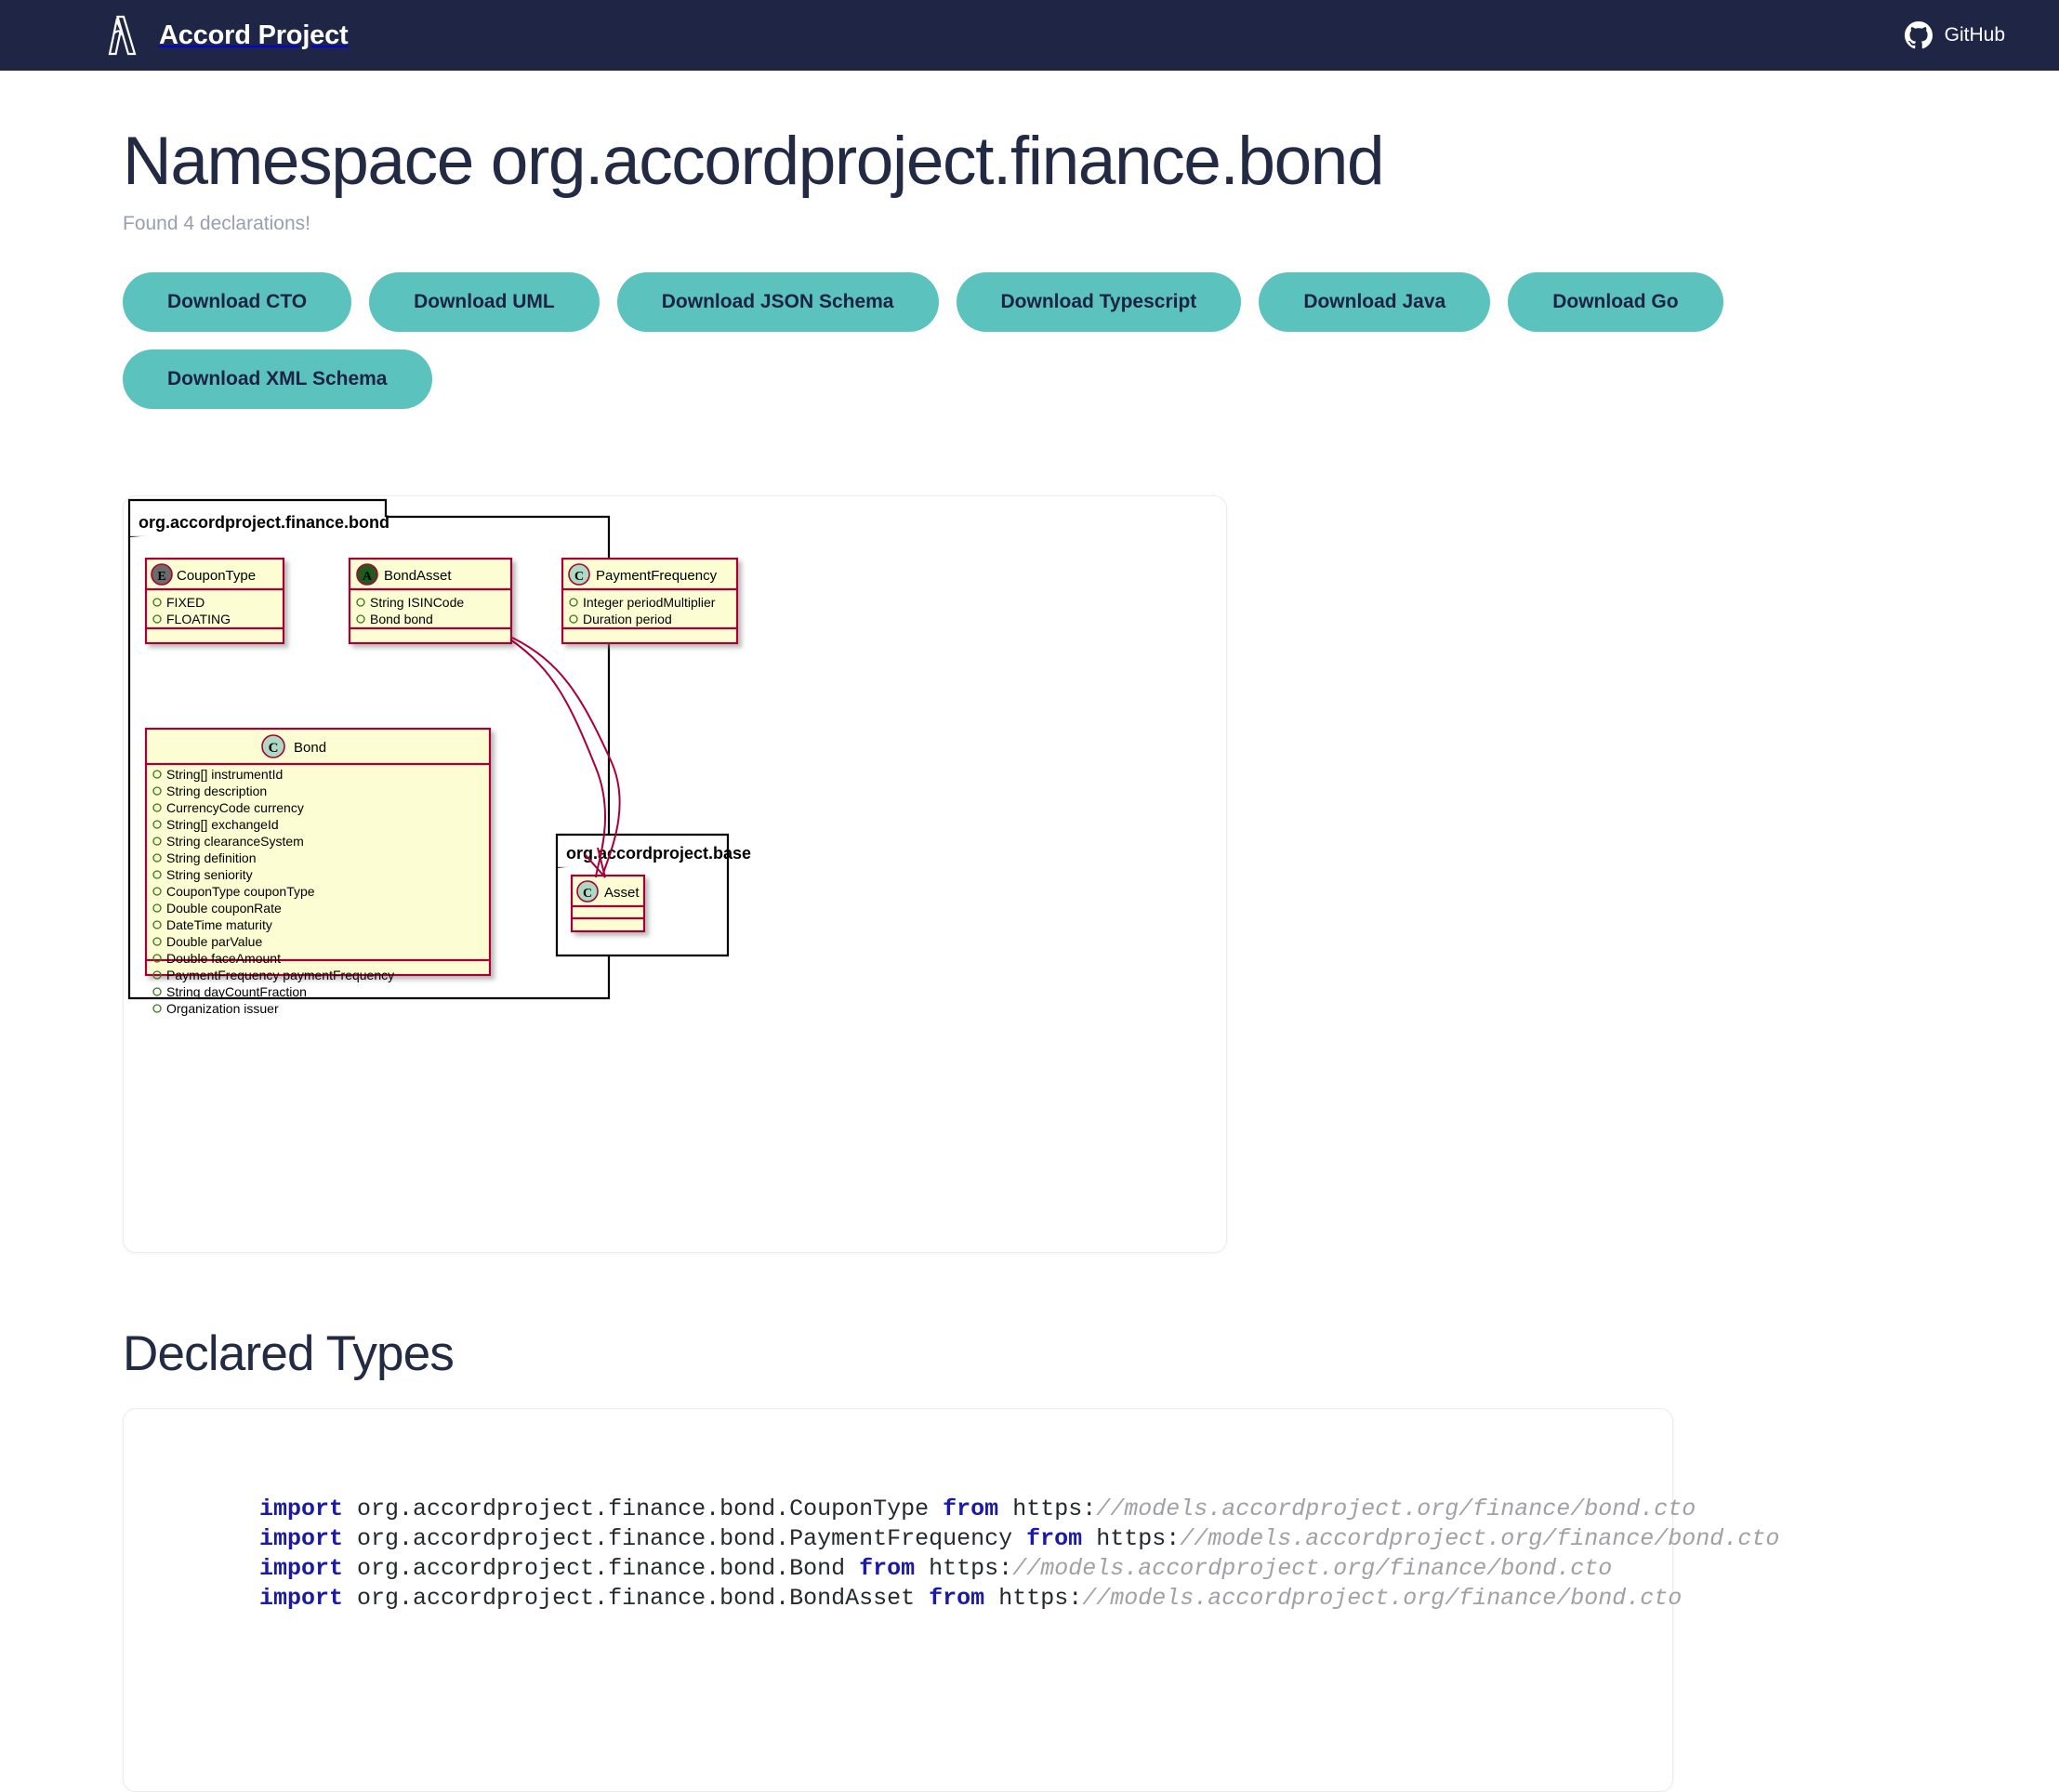  What do you see at coordinates (754, 162) in the screenshot?
I see `page-title: Namespace org.accordproject.finance.bond` at bounding box center [754, 162].